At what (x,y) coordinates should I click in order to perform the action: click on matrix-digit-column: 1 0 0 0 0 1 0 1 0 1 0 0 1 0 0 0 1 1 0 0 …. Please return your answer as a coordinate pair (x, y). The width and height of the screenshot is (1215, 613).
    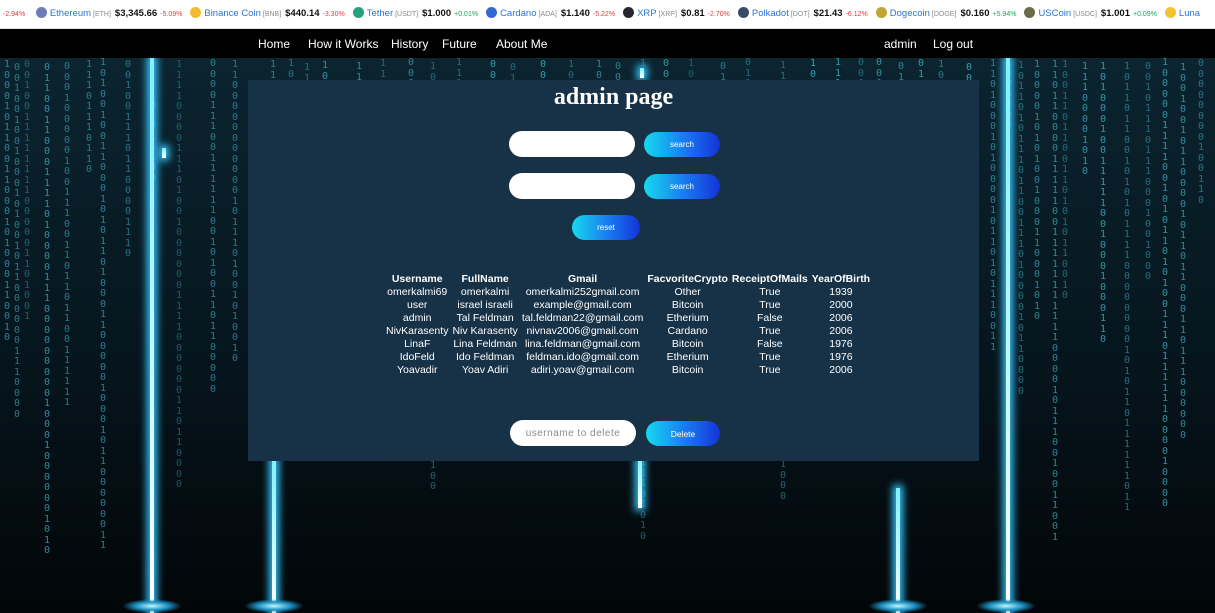
    Looking at the image, I should click on (1037, 190).